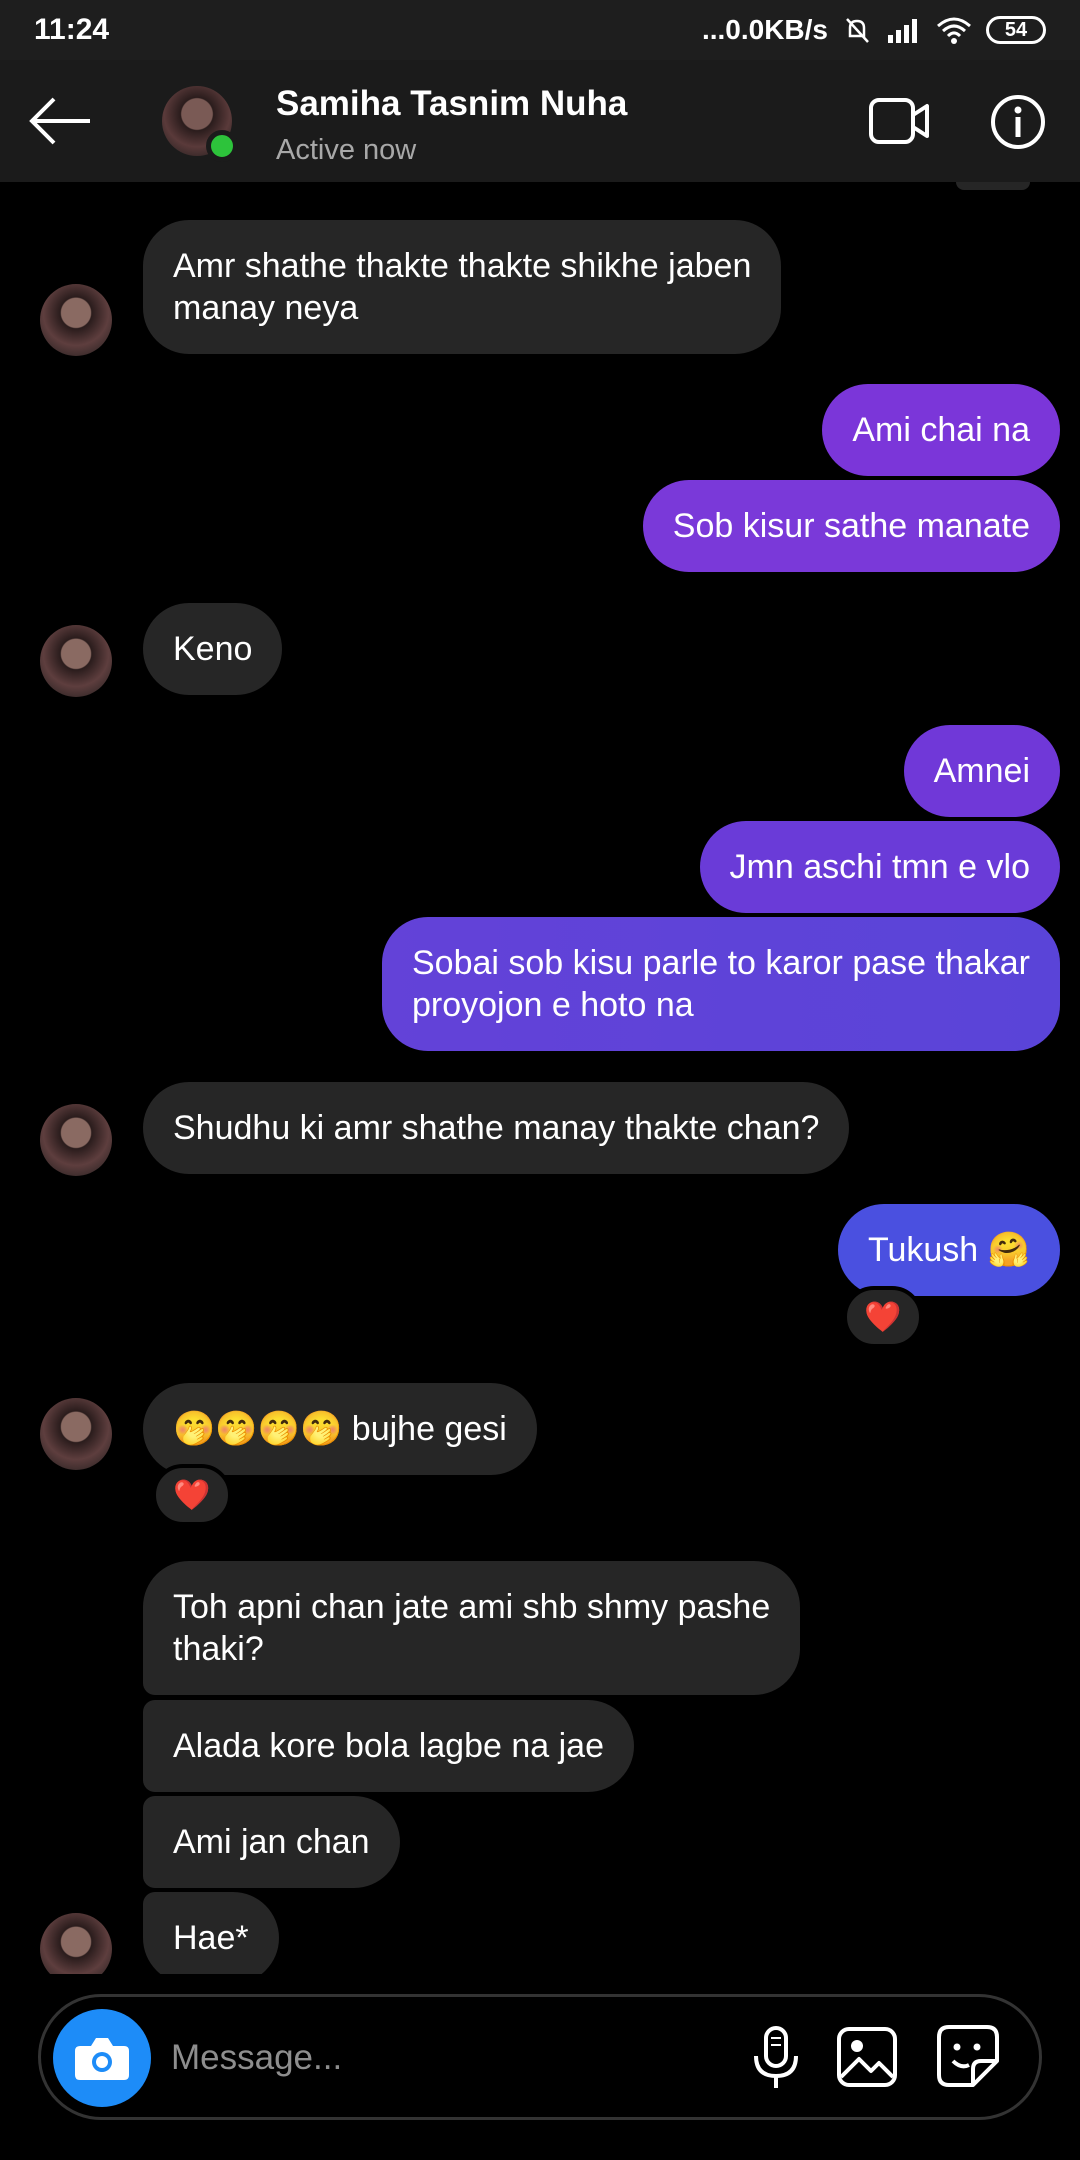 This screenshot has width=1080, height=2160. Describe the element at coordinates (346, 150) in the screenshot. I see `contact-status: Active now` at that location.